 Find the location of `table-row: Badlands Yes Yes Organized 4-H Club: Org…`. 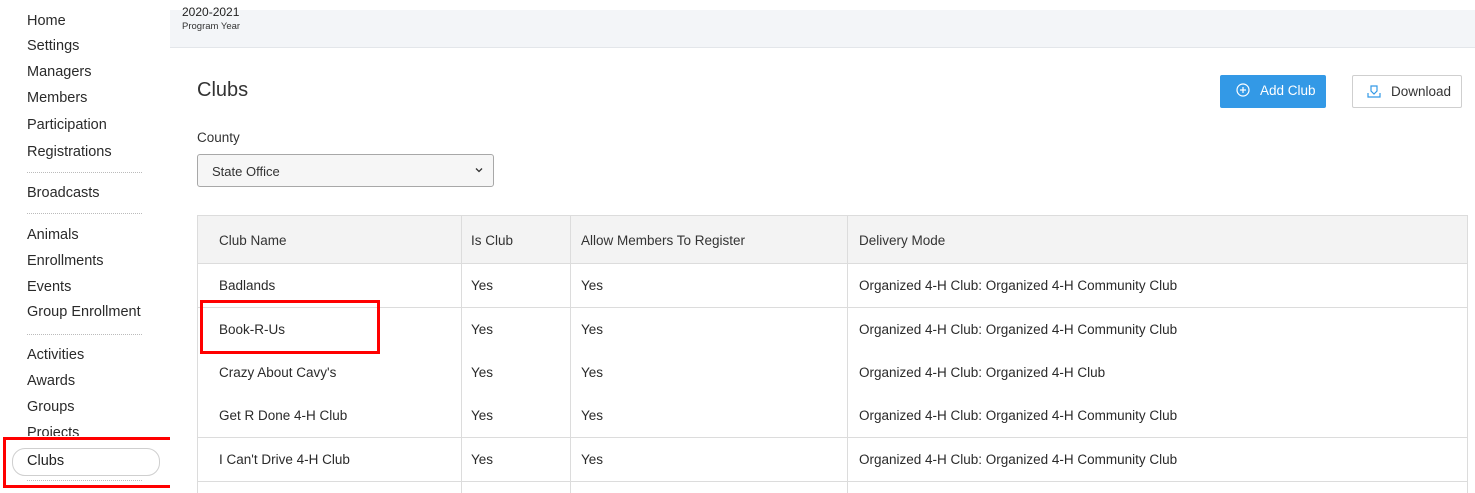

table-row: Badlands Yes Yes Organized 4-H Club: Org… is located at coordinates (832, 286).